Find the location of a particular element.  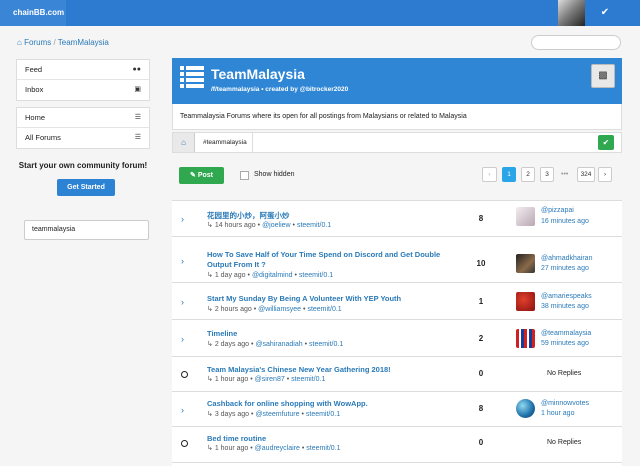

sidebar-item-label: All Forums is located at coordinates (43, 137).